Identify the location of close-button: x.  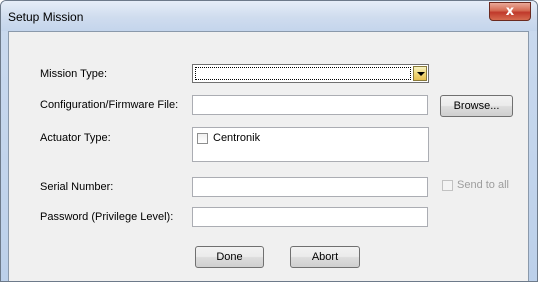
(510, 11).